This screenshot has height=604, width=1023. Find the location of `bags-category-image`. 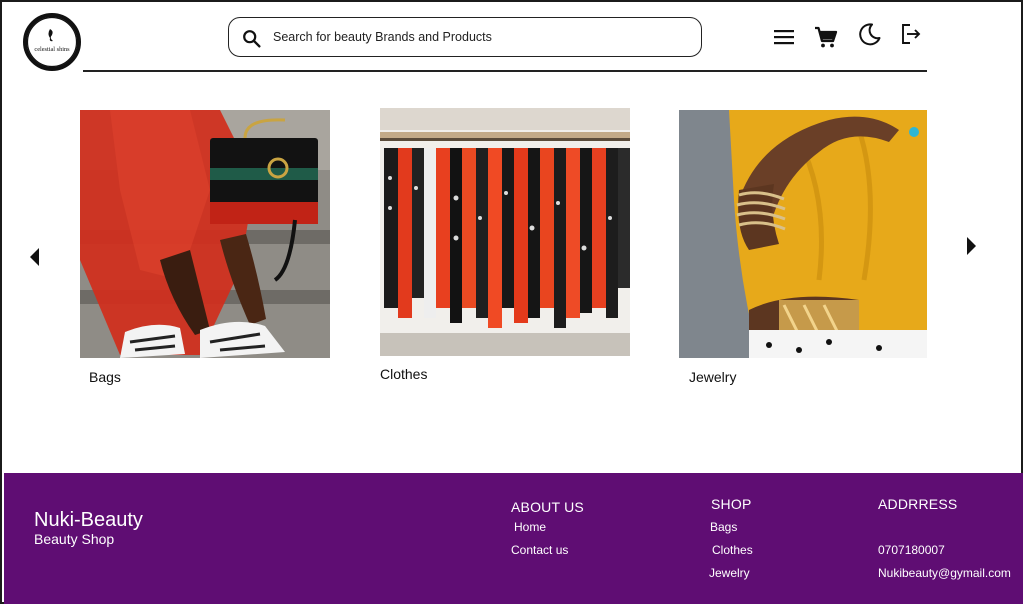

bags-category-image is located at coordinates (205, 234).